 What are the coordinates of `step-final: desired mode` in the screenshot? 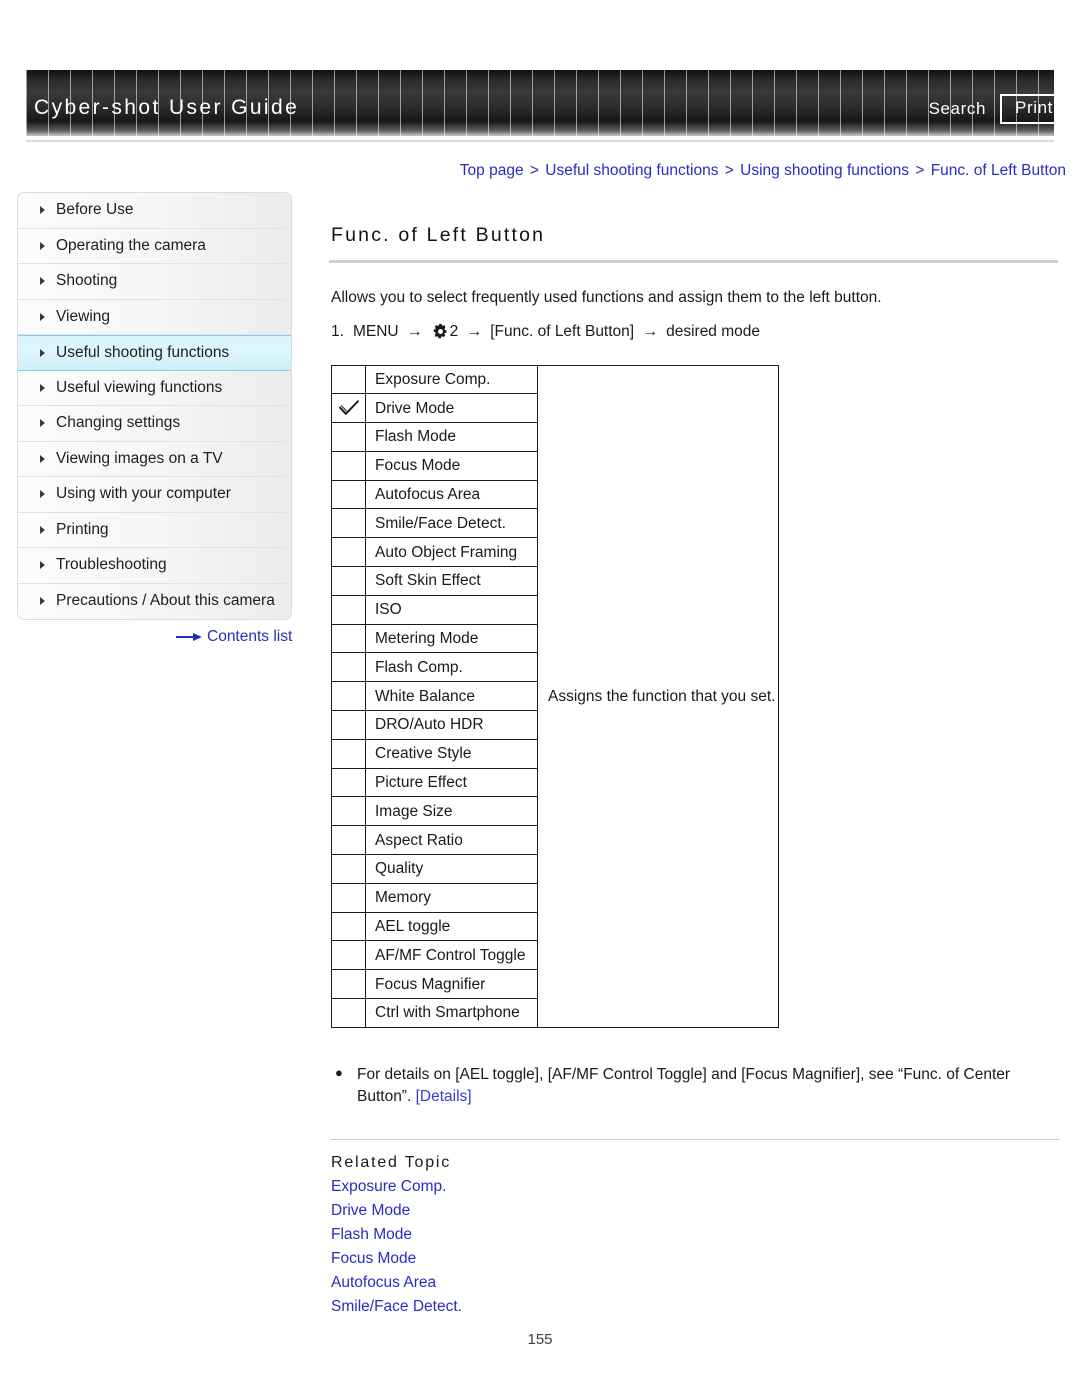 It's located at (713, 331).